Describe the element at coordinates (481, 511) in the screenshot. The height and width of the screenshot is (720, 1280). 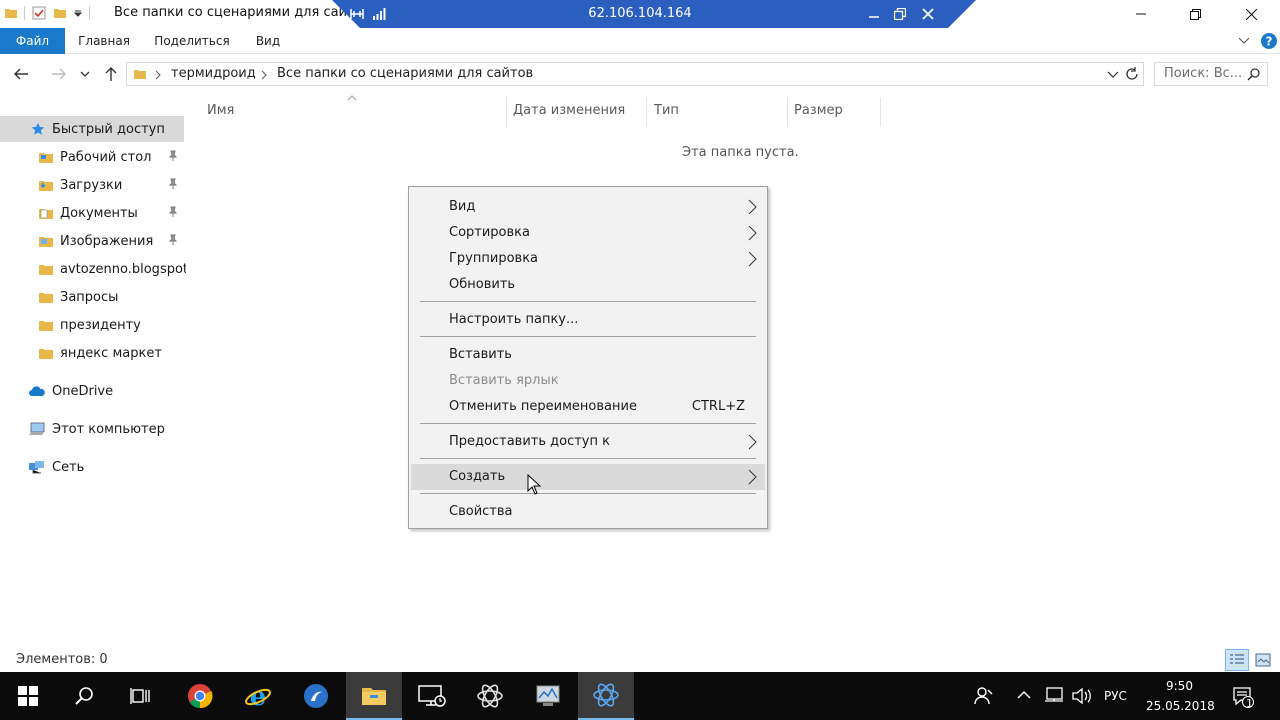
I see `menu-item-label: Свойства` at that location.